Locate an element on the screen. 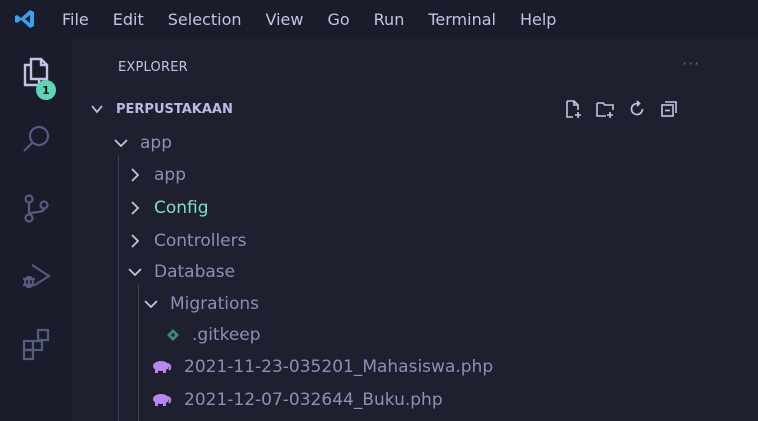  tree-label: .gitkeep is located at coordinates (226, 335).